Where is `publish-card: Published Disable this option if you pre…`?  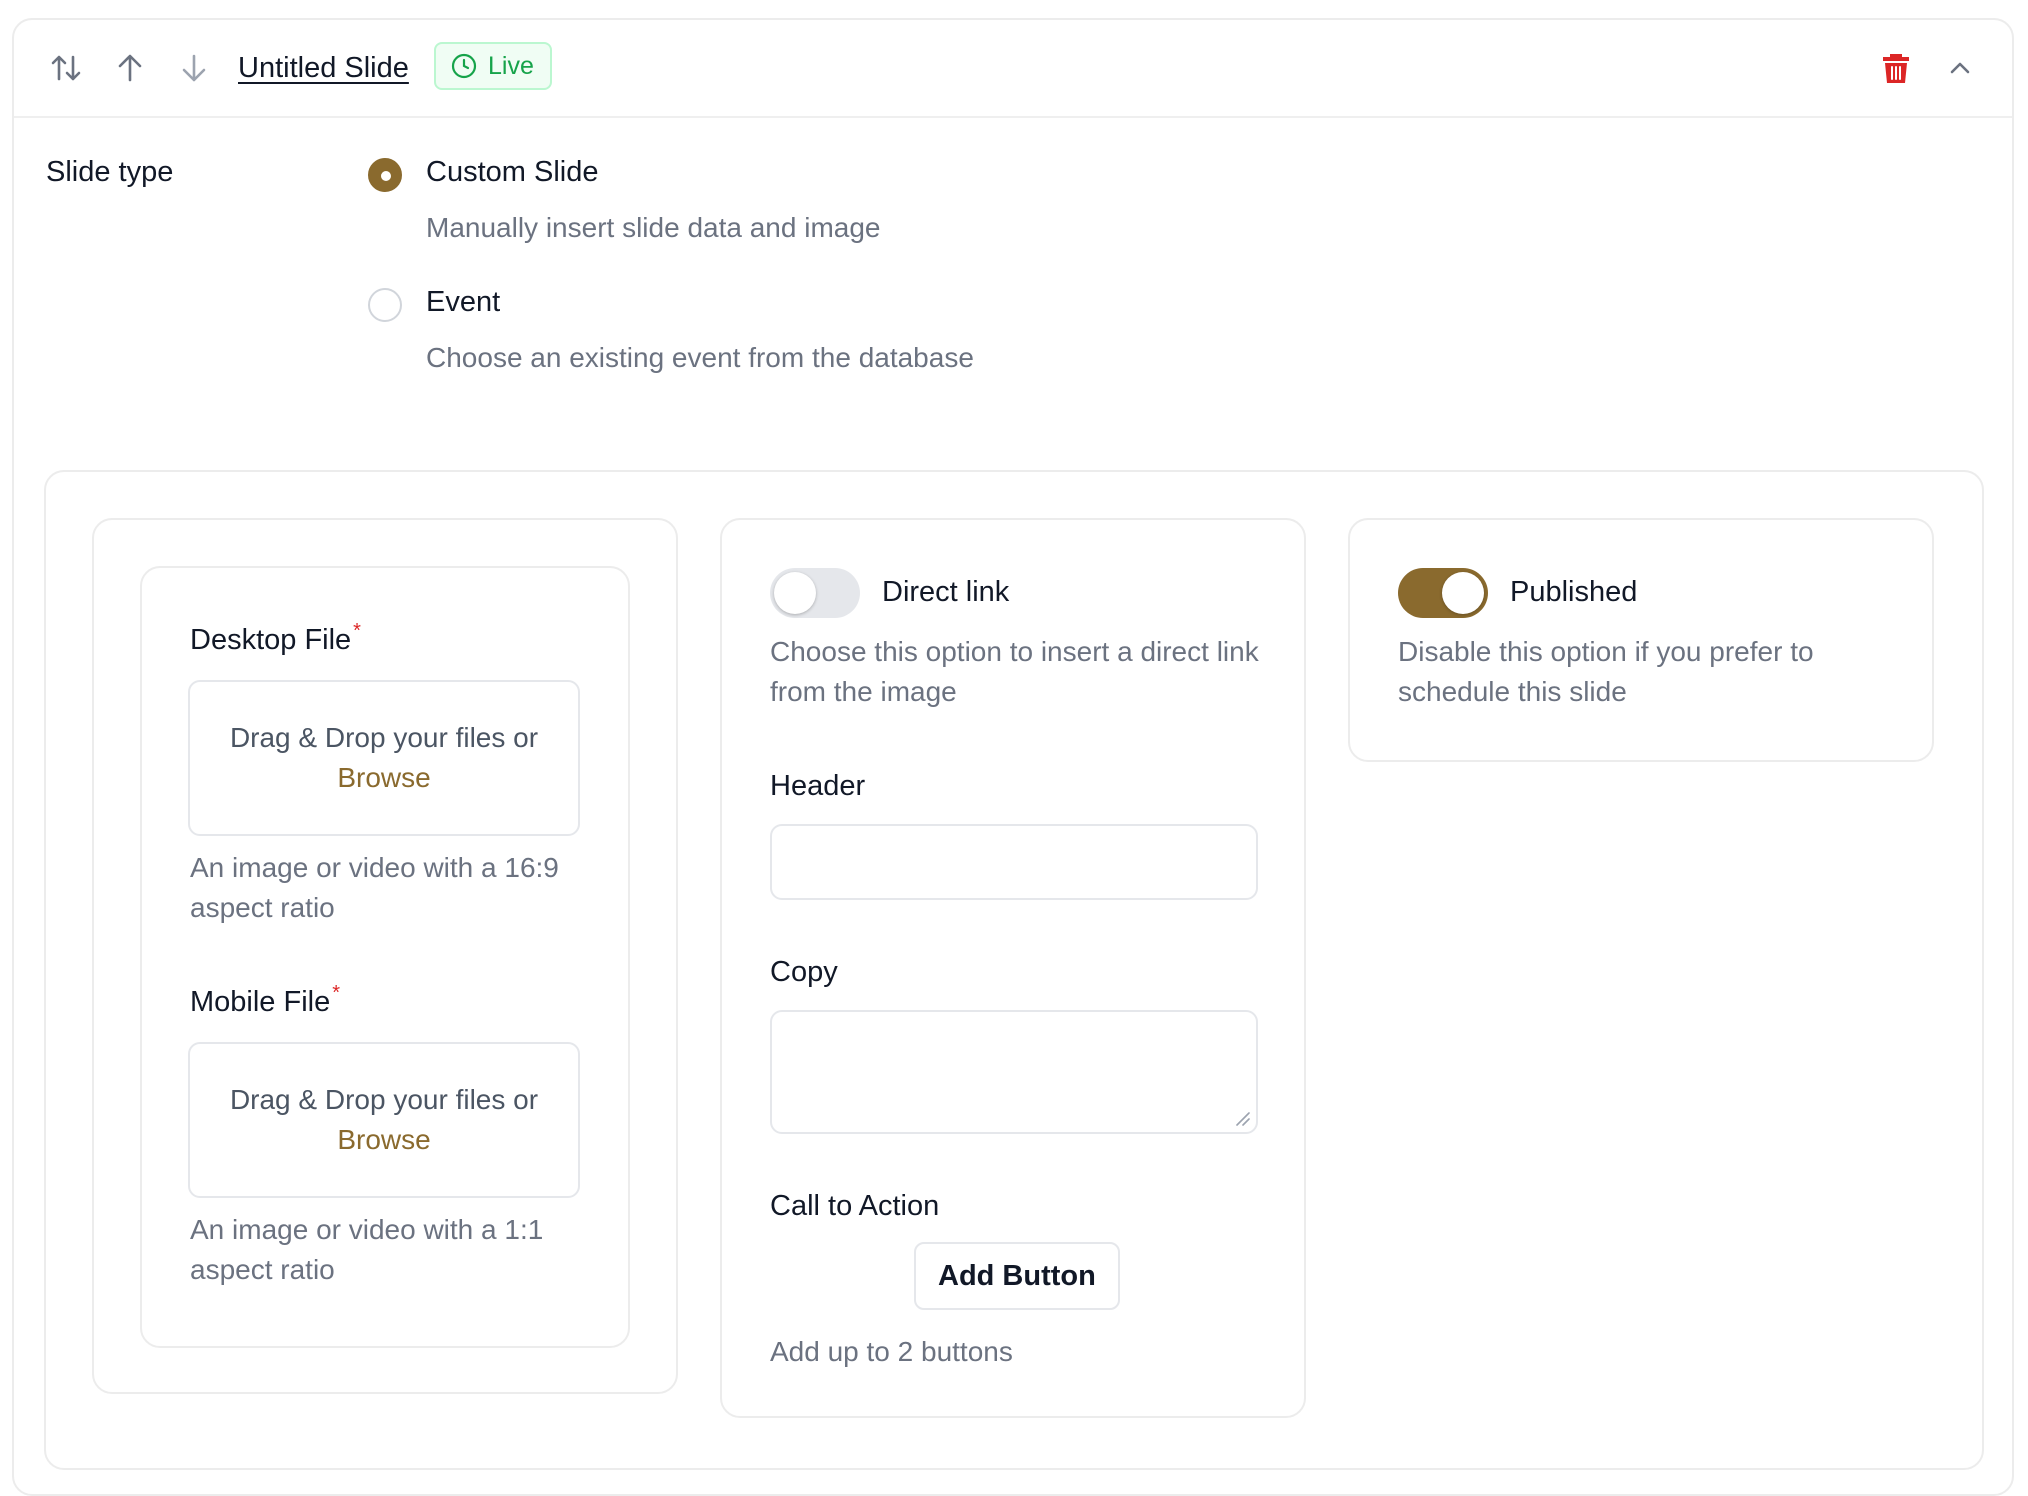 publish-card: Published Disable this option if you pre… is located at coordinates (1641, 640).